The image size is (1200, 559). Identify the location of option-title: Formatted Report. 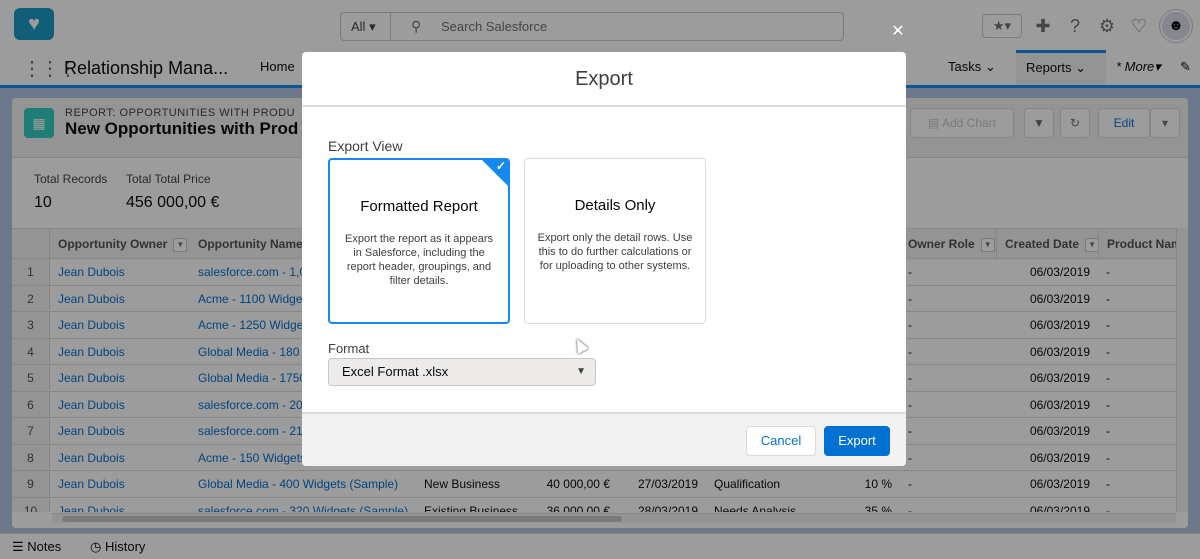
(419, 206).